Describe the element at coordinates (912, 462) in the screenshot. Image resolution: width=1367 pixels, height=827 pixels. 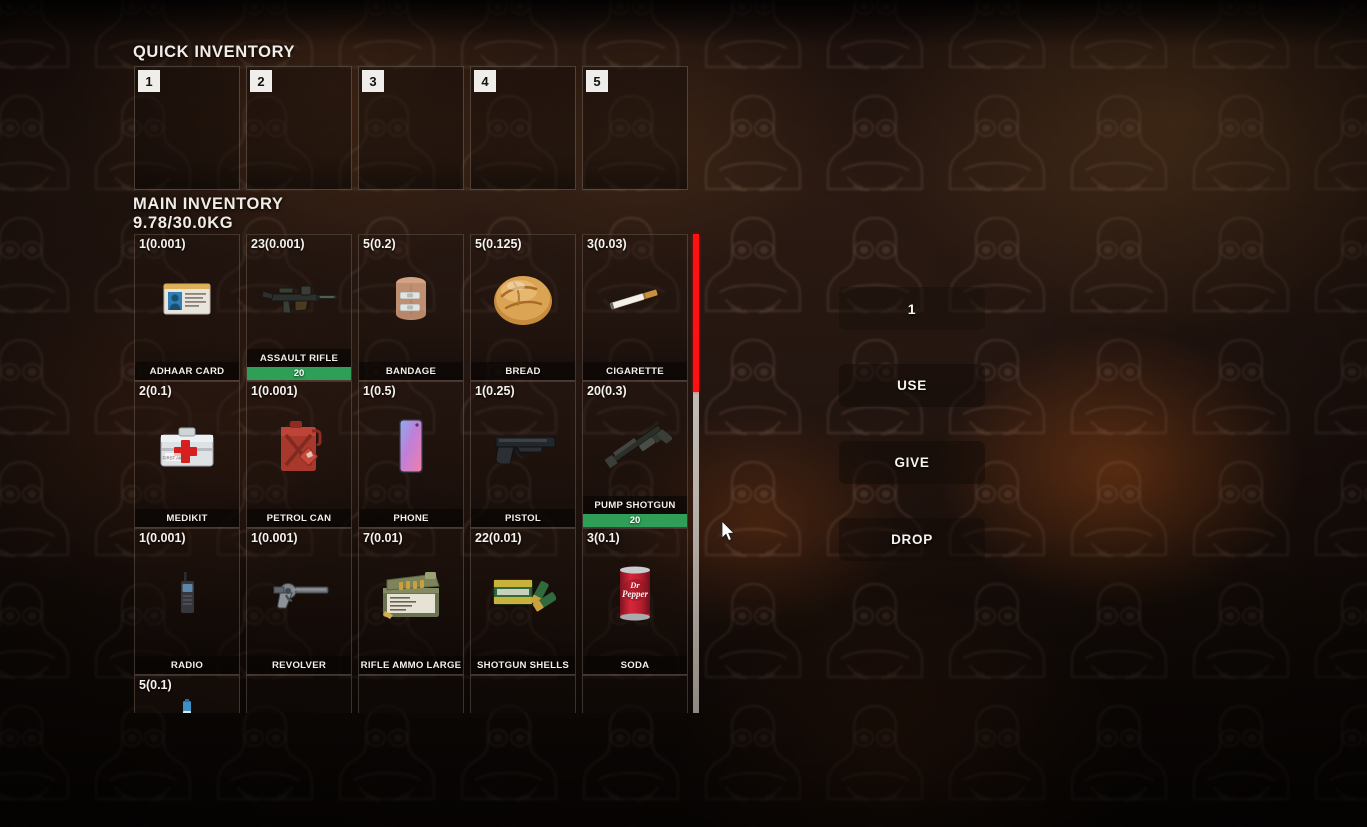
I see `give-button: GIVE` at that location.